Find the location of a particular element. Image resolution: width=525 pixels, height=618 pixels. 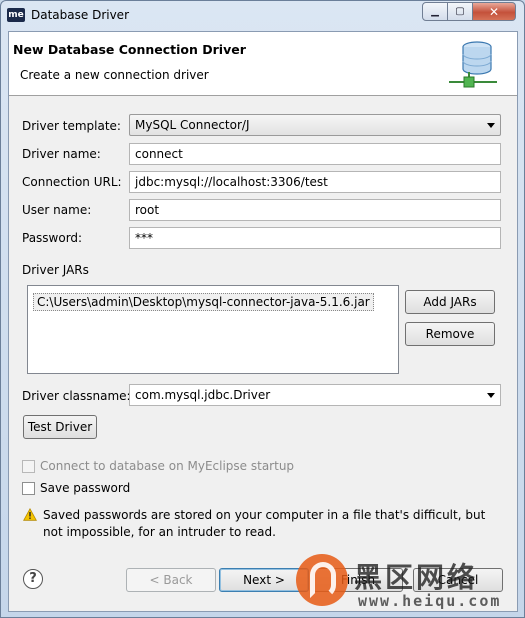

password-field: *** is located at coordinates (315, 238).